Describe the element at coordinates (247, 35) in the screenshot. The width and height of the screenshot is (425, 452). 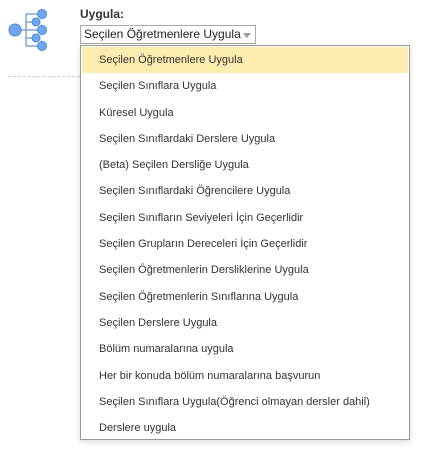
I see `chevron-down-icon` at that location.